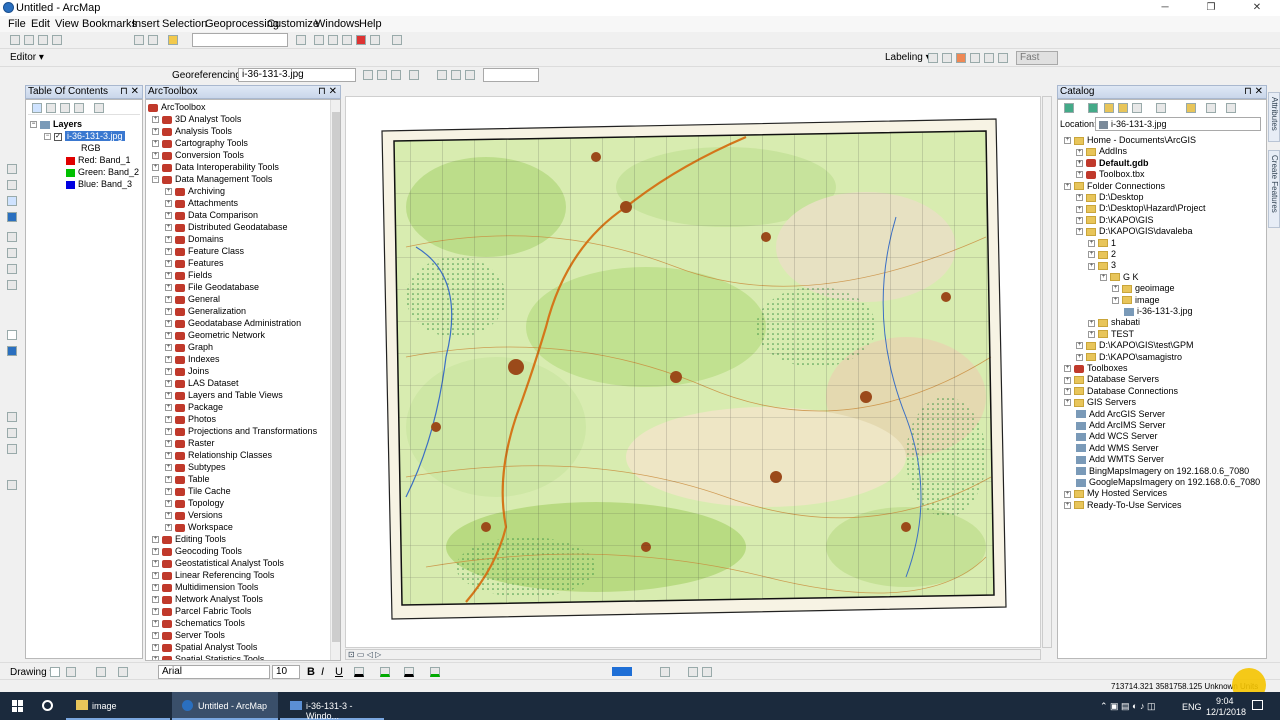  Describe the element at coordinates (1135, 345) in the screenshot. I see `catalog-item: + D:\KAPO\GIS\test\GPM` at that location.